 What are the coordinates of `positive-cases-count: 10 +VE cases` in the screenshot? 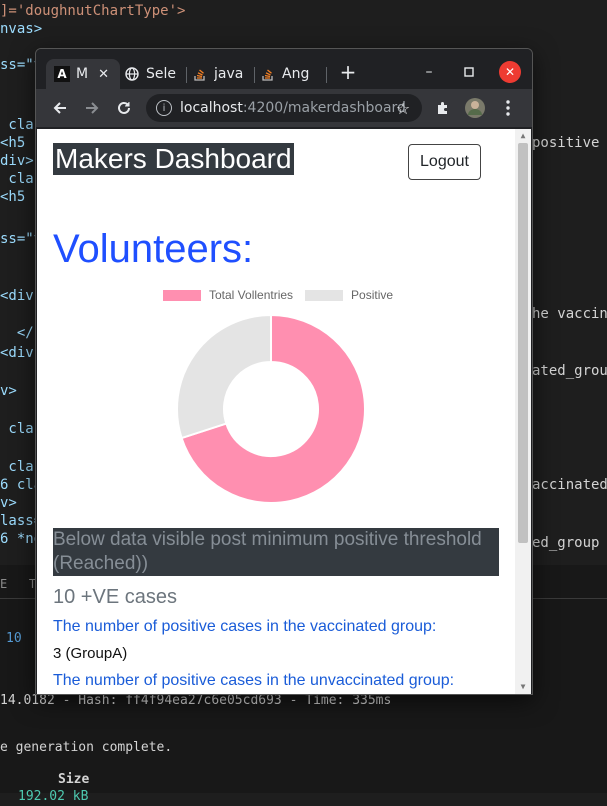 It's located at (115, 597).